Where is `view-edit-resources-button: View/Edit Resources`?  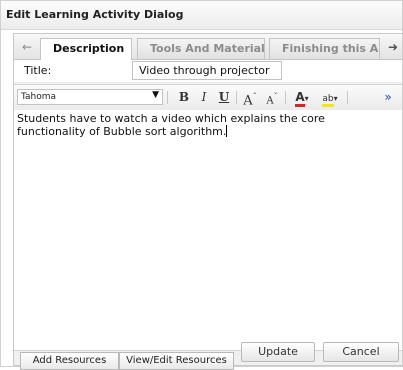
view-edit-resources-button: View/Edit Resources is located at coordinates (176, 361).